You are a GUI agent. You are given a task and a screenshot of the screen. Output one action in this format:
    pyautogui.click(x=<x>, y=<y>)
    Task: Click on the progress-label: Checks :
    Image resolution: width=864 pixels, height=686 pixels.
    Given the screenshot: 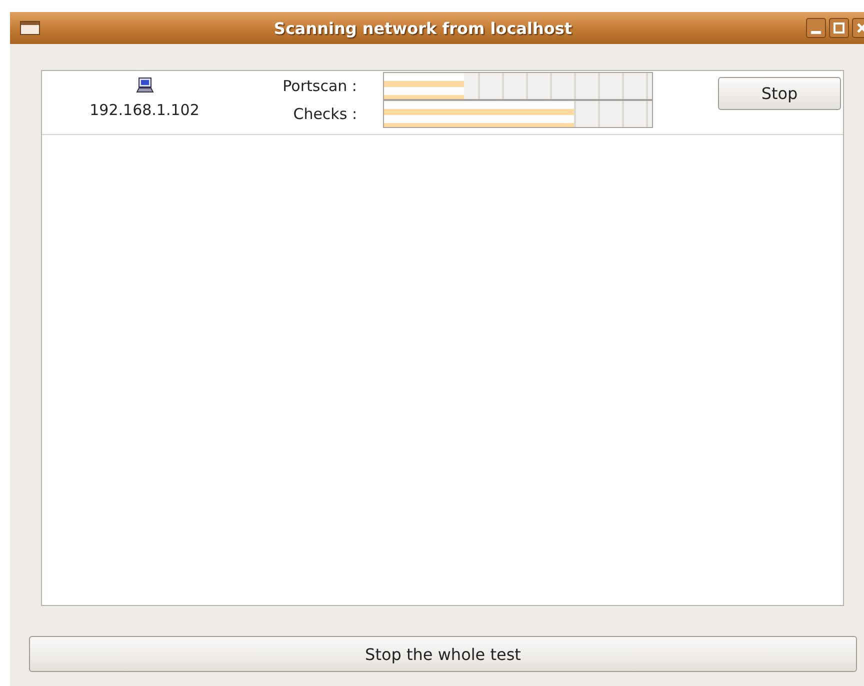 What is the action you would take?
    pyautogui.click(x=325, y=114)
    